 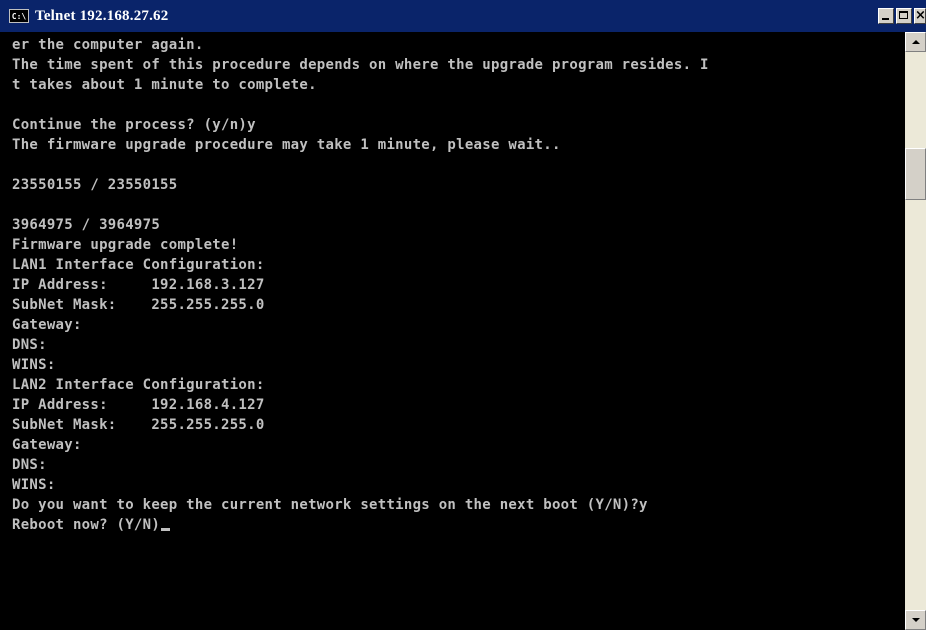 I want to click on scroll-up-button, so click(x=915, y=42).